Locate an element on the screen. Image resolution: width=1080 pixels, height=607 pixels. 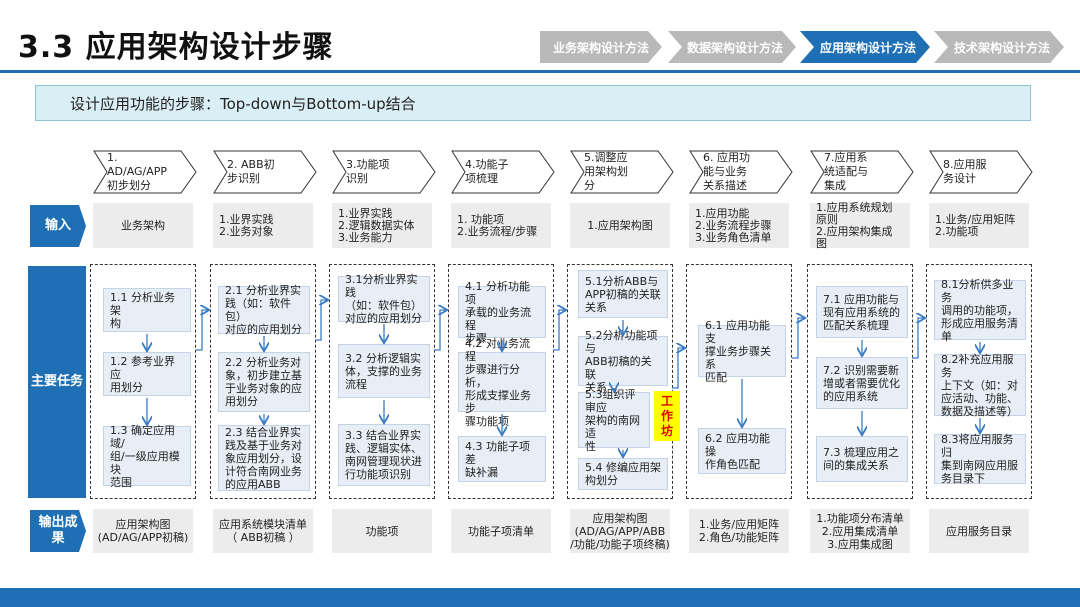
step-label: 2. ABB初 步识别 is located at coordinates (251, 171).